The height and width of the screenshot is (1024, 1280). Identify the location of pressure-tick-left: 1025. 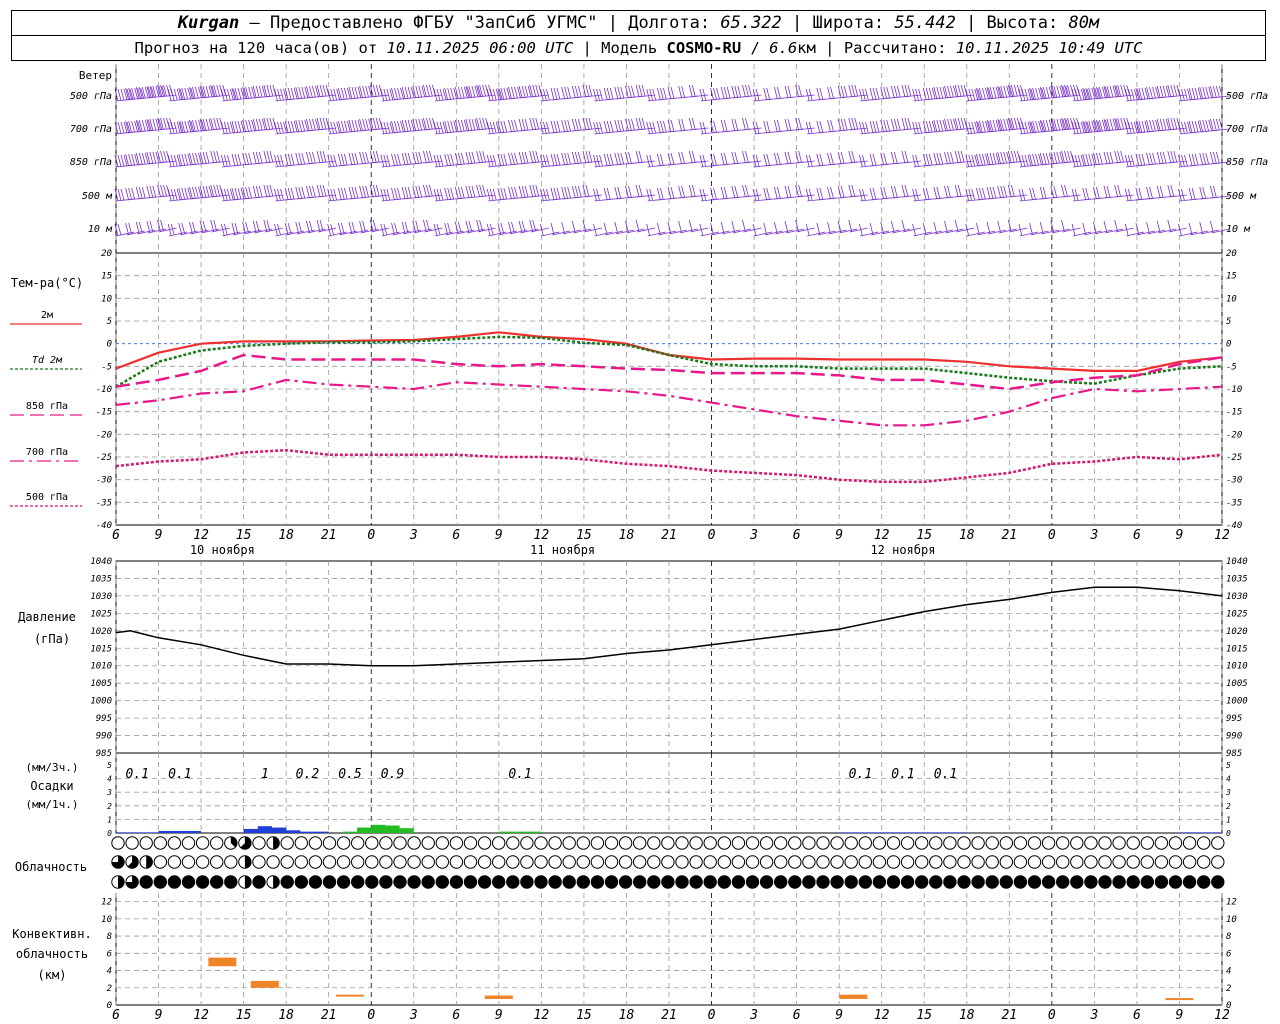
(101, 614).